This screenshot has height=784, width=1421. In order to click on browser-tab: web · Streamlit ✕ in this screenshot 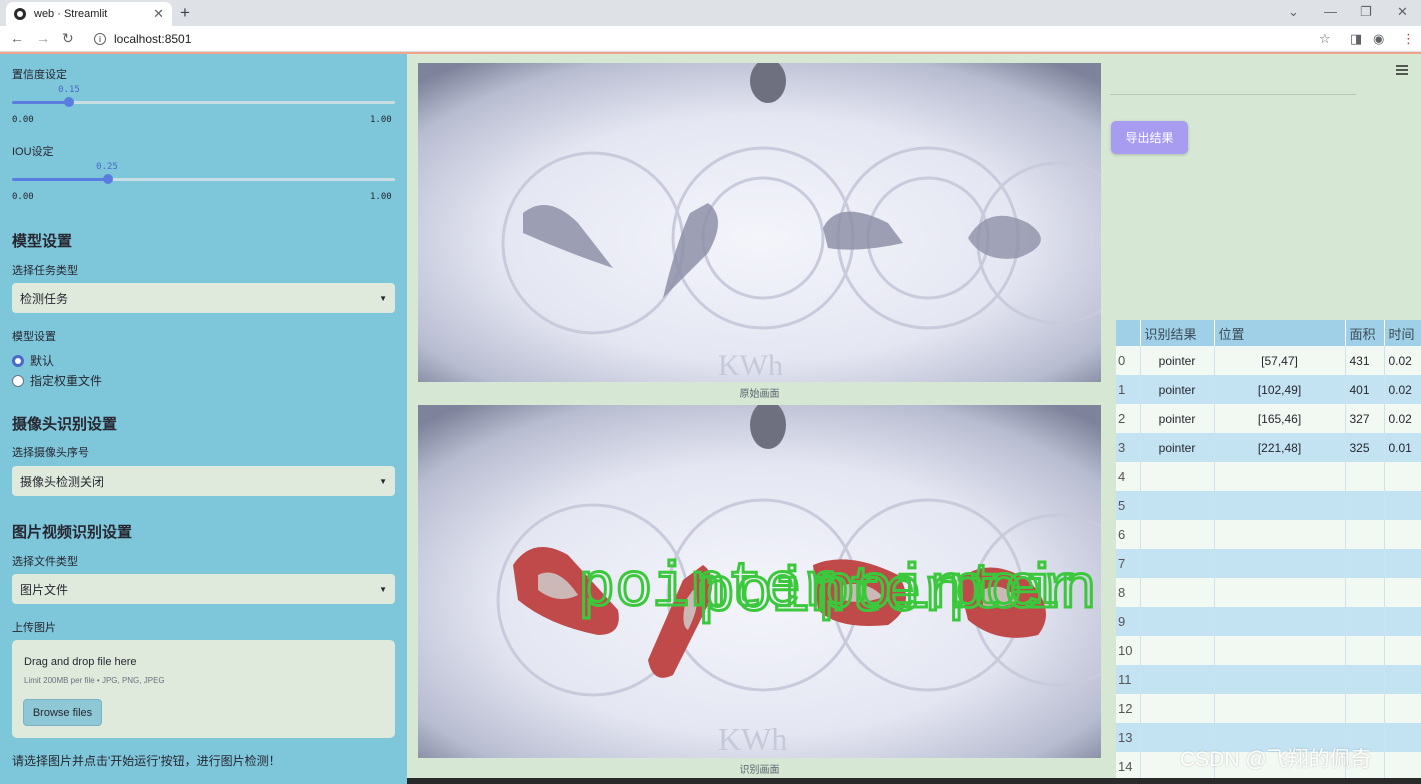, I will do `click(89, 14)`.